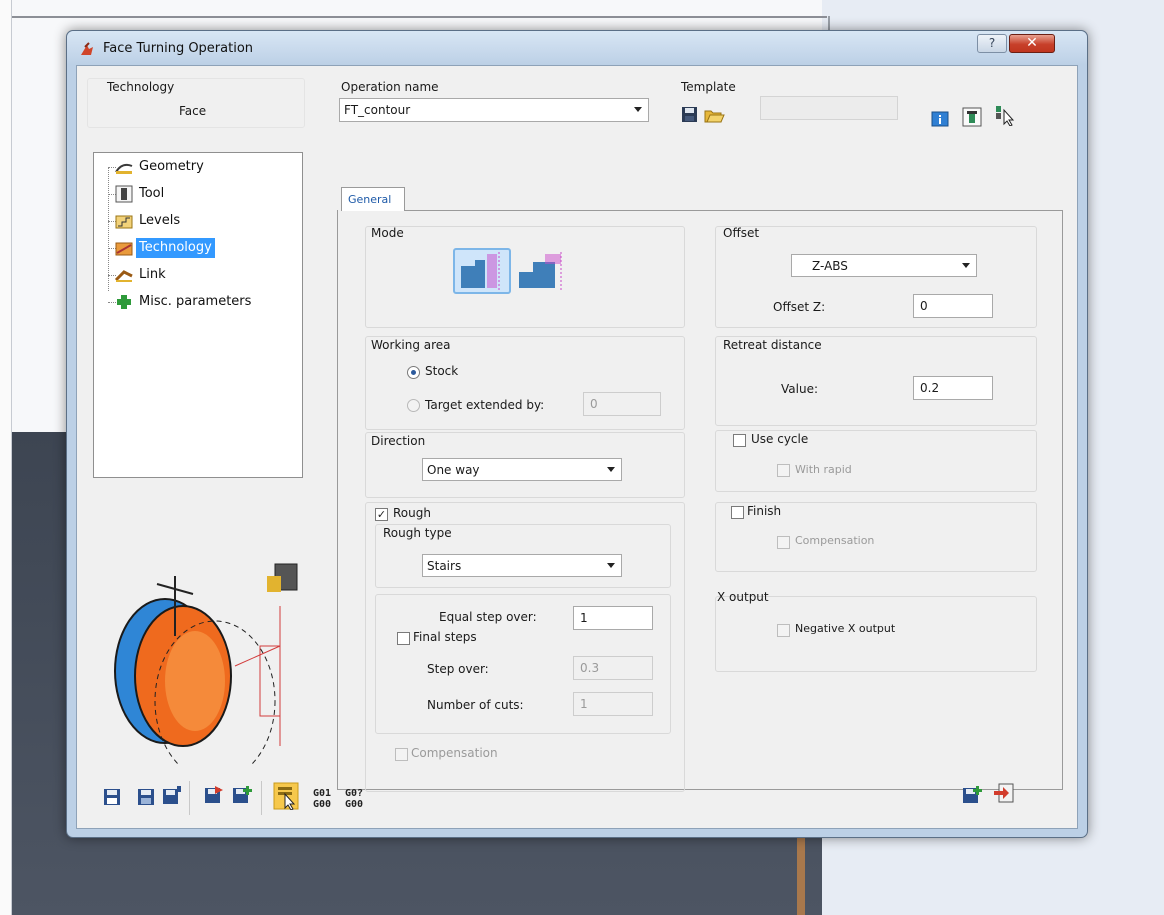  I want to click on tree-item-technology: Technology, so click(175, 248).